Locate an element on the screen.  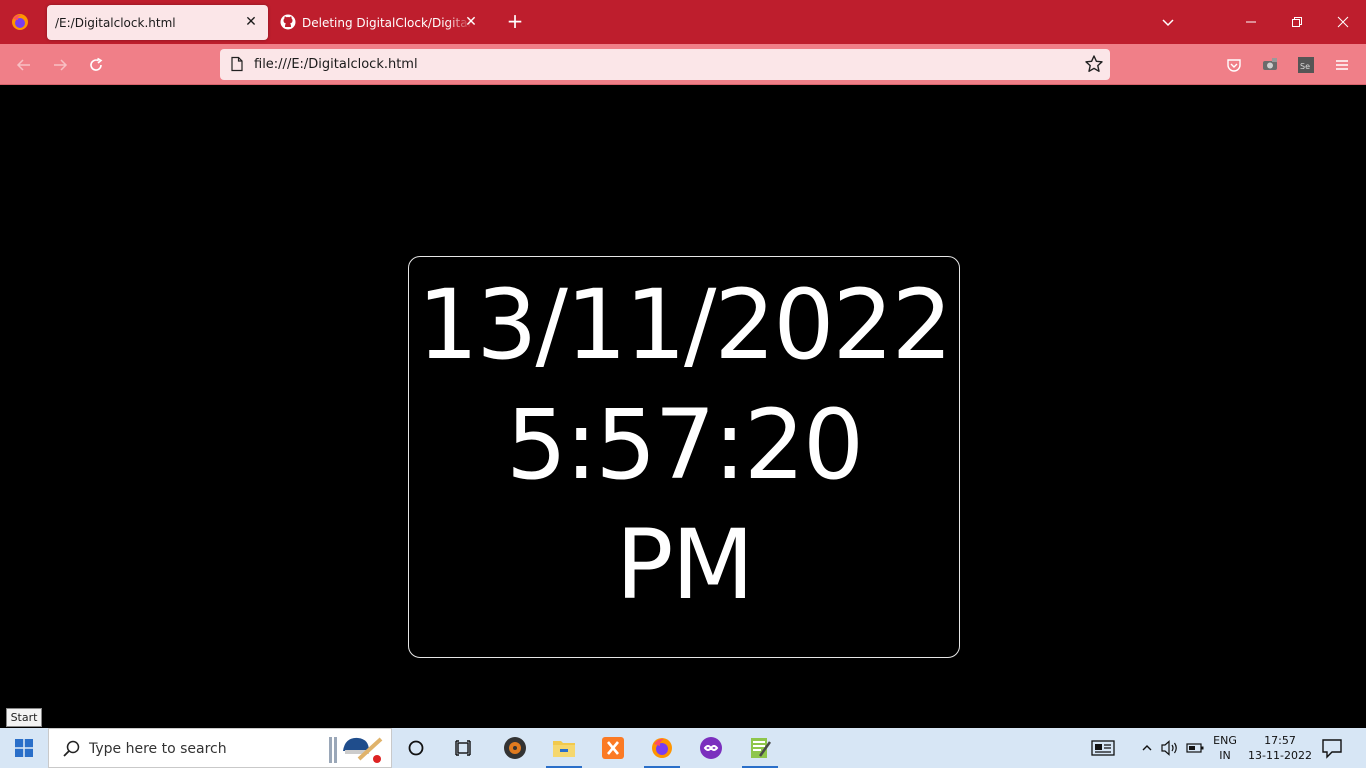
back-button is located at coordinates (24, 65).